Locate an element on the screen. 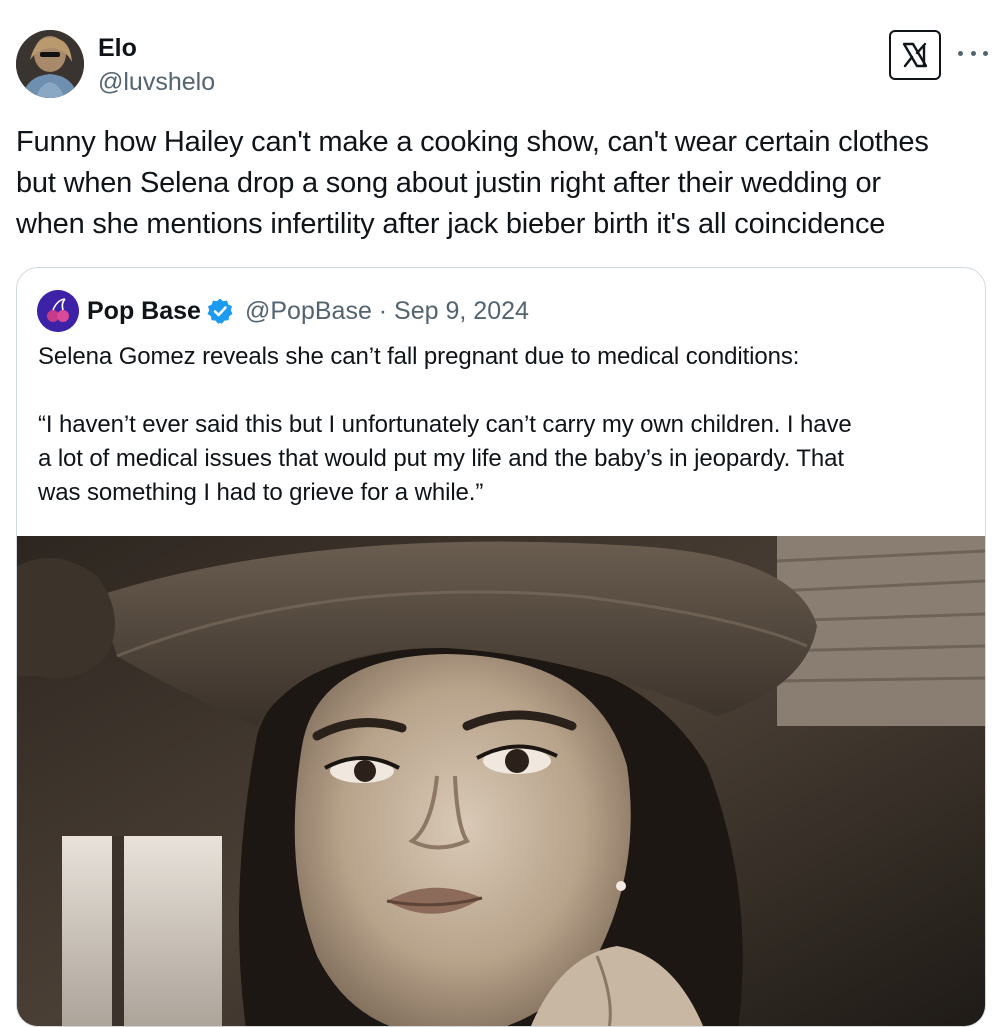  author-avatar is located at coordinates (50, 64).